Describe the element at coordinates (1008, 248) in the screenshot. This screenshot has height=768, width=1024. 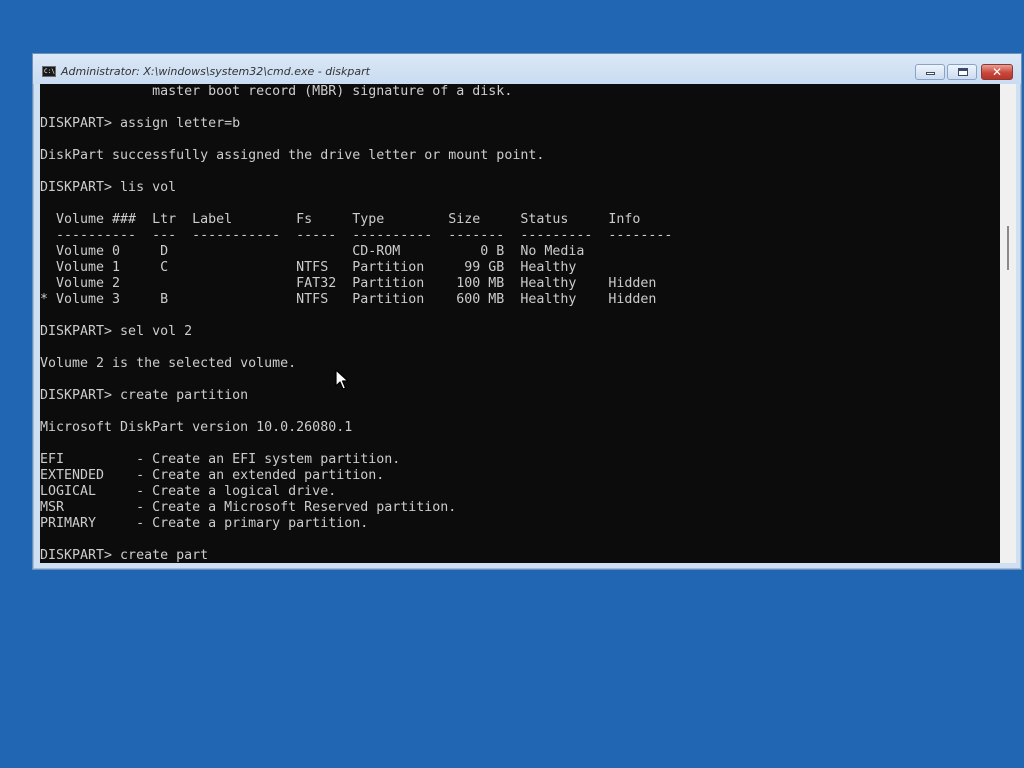
I see `scrollbar-thumb` at that location.